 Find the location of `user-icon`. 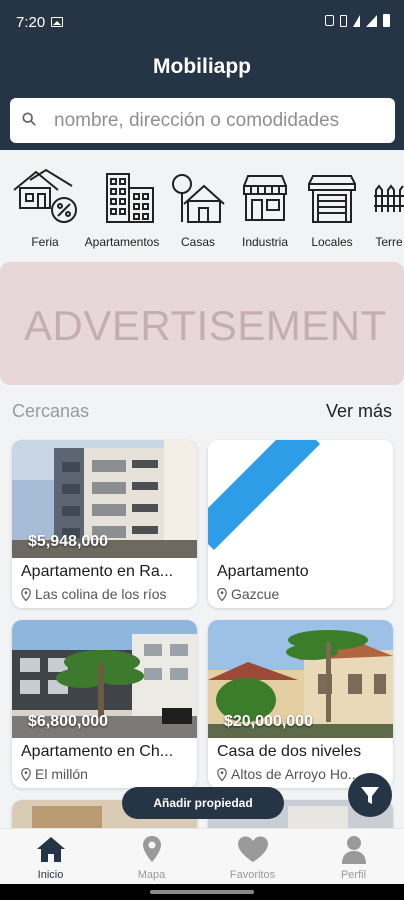

user-icon is located at coordinates (353, 850).